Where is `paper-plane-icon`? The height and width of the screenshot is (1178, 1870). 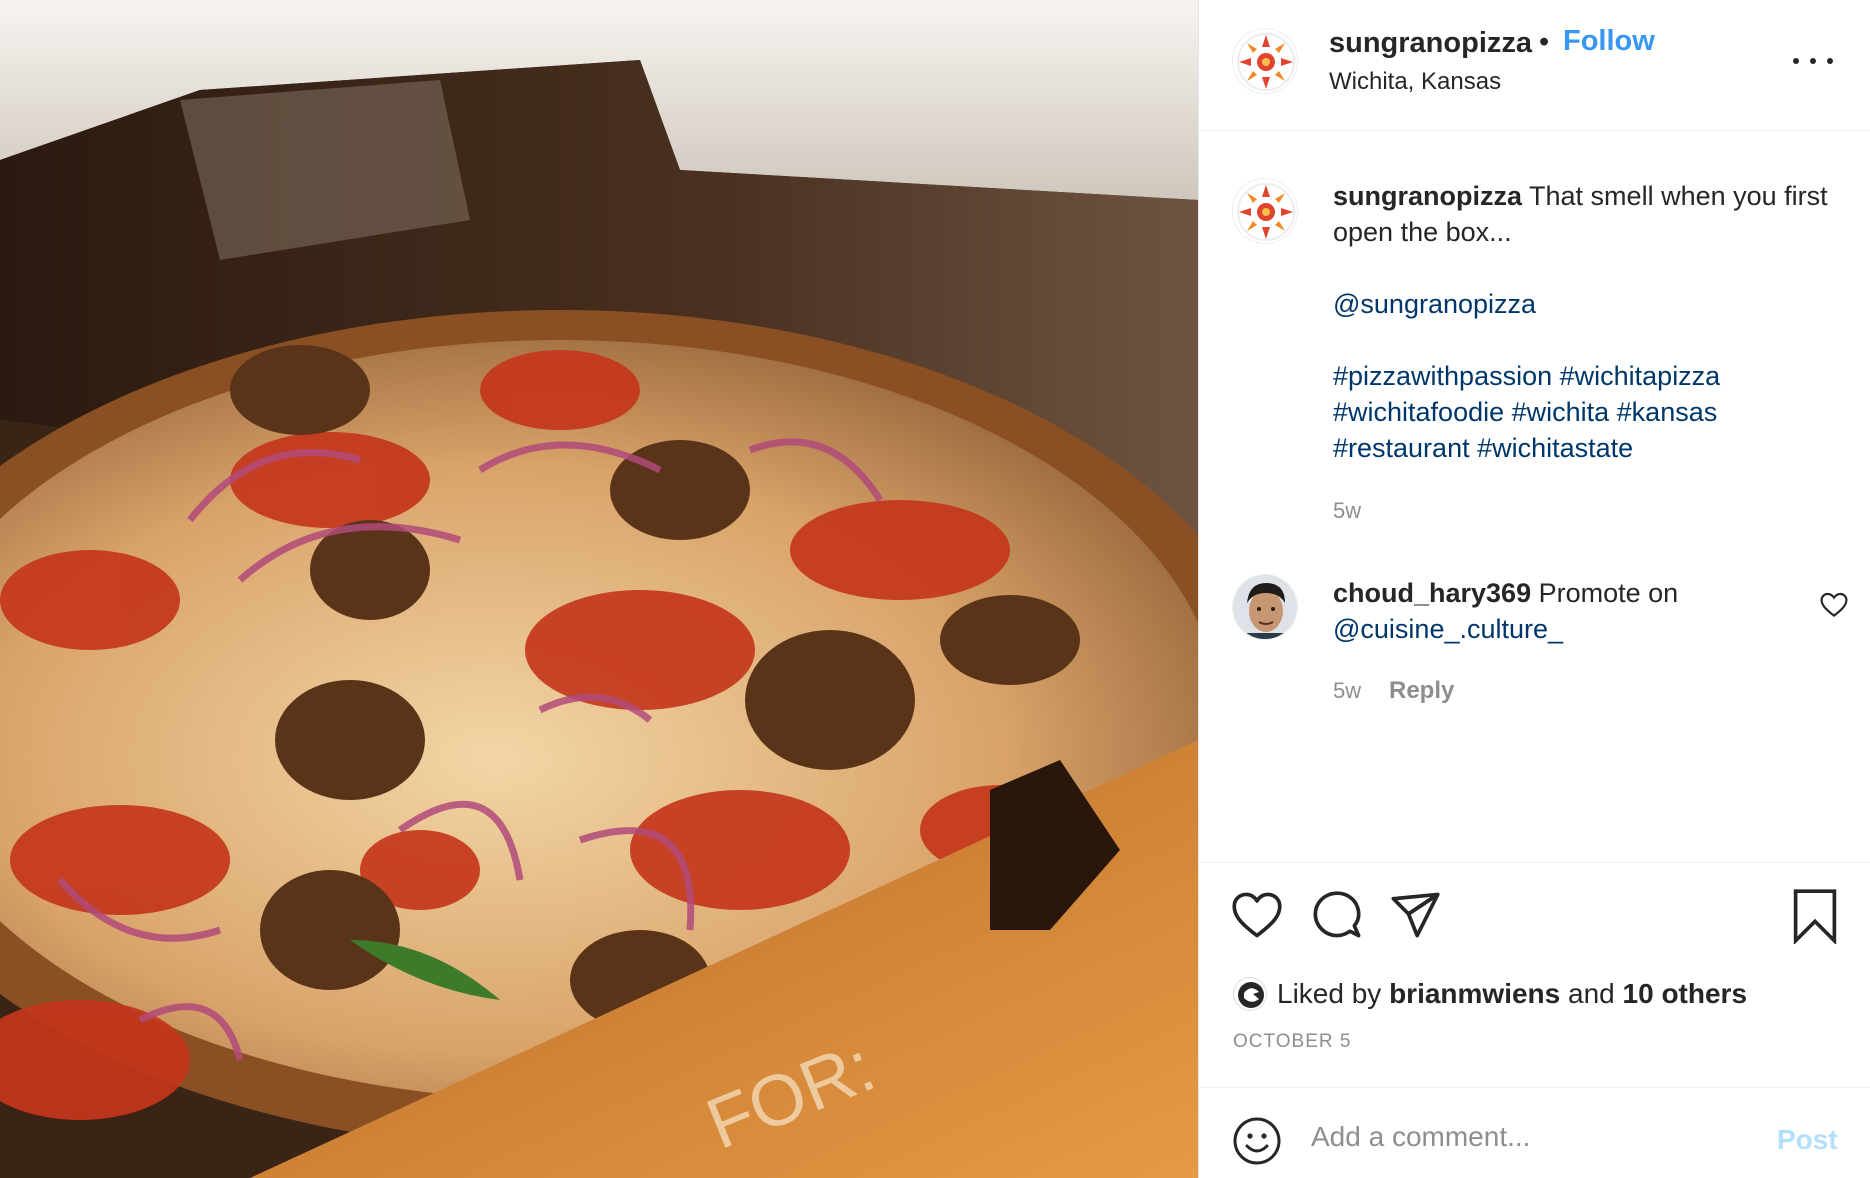
paper-plane-icon is located at coordinates (1415, 915).